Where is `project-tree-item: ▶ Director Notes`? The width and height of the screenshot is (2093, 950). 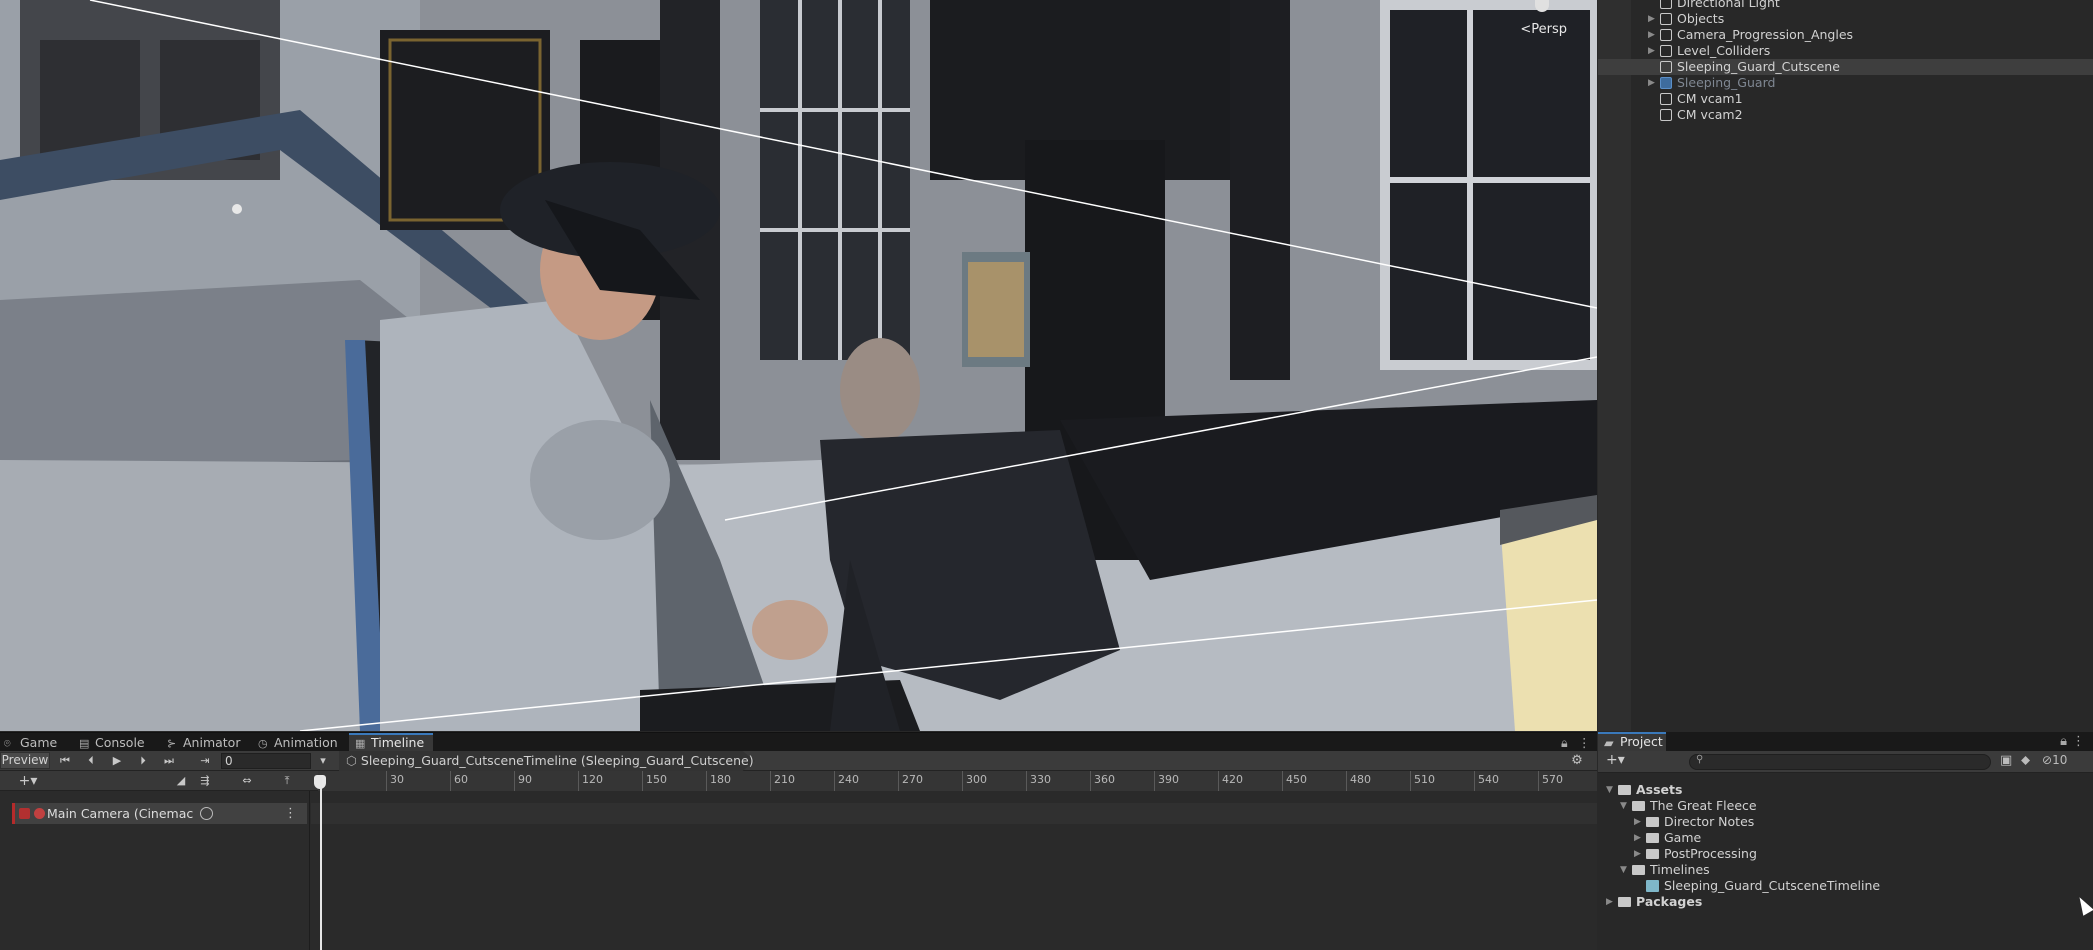
project-tree-item: ▶ Director Notes is located at coordinates (1845, 822).